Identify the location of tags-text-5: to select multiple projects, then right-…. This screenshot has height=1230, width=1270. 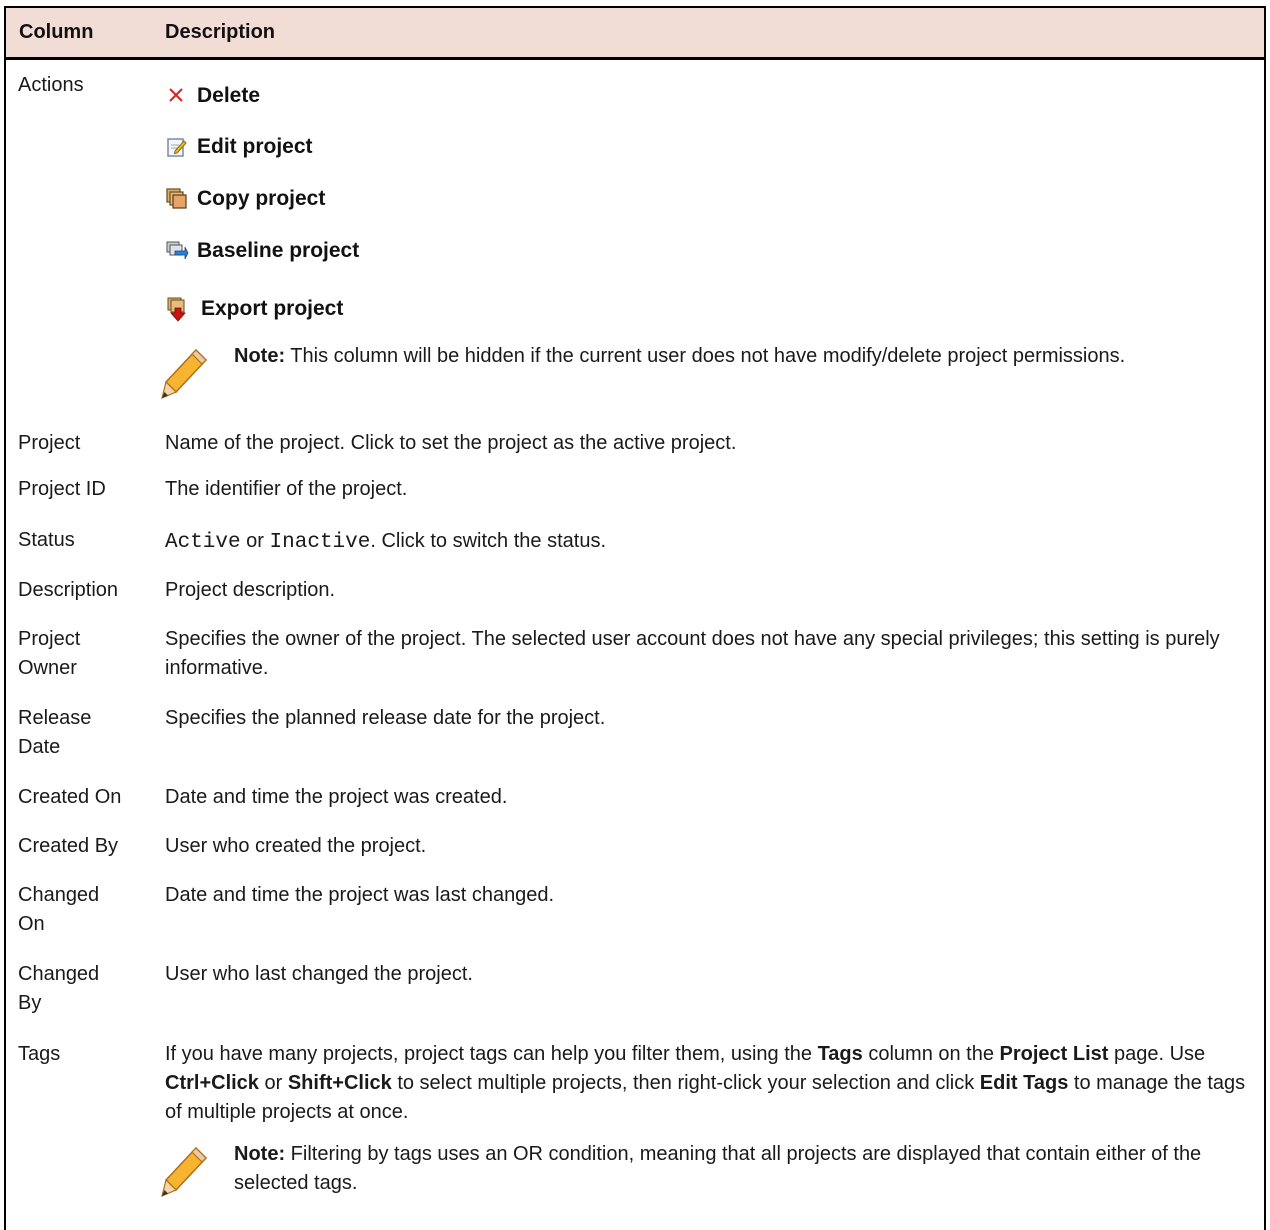
(685, 1083).